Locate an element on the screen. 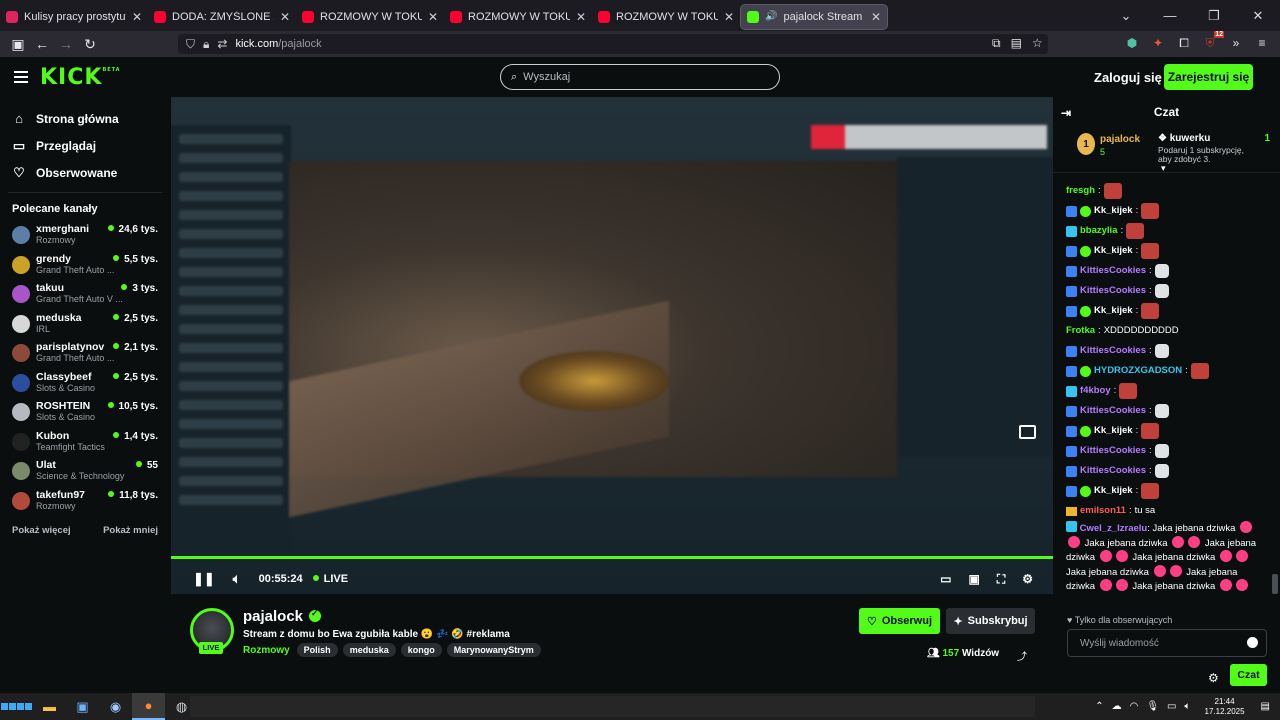  menu-icon is located at coordinates (21, 78).